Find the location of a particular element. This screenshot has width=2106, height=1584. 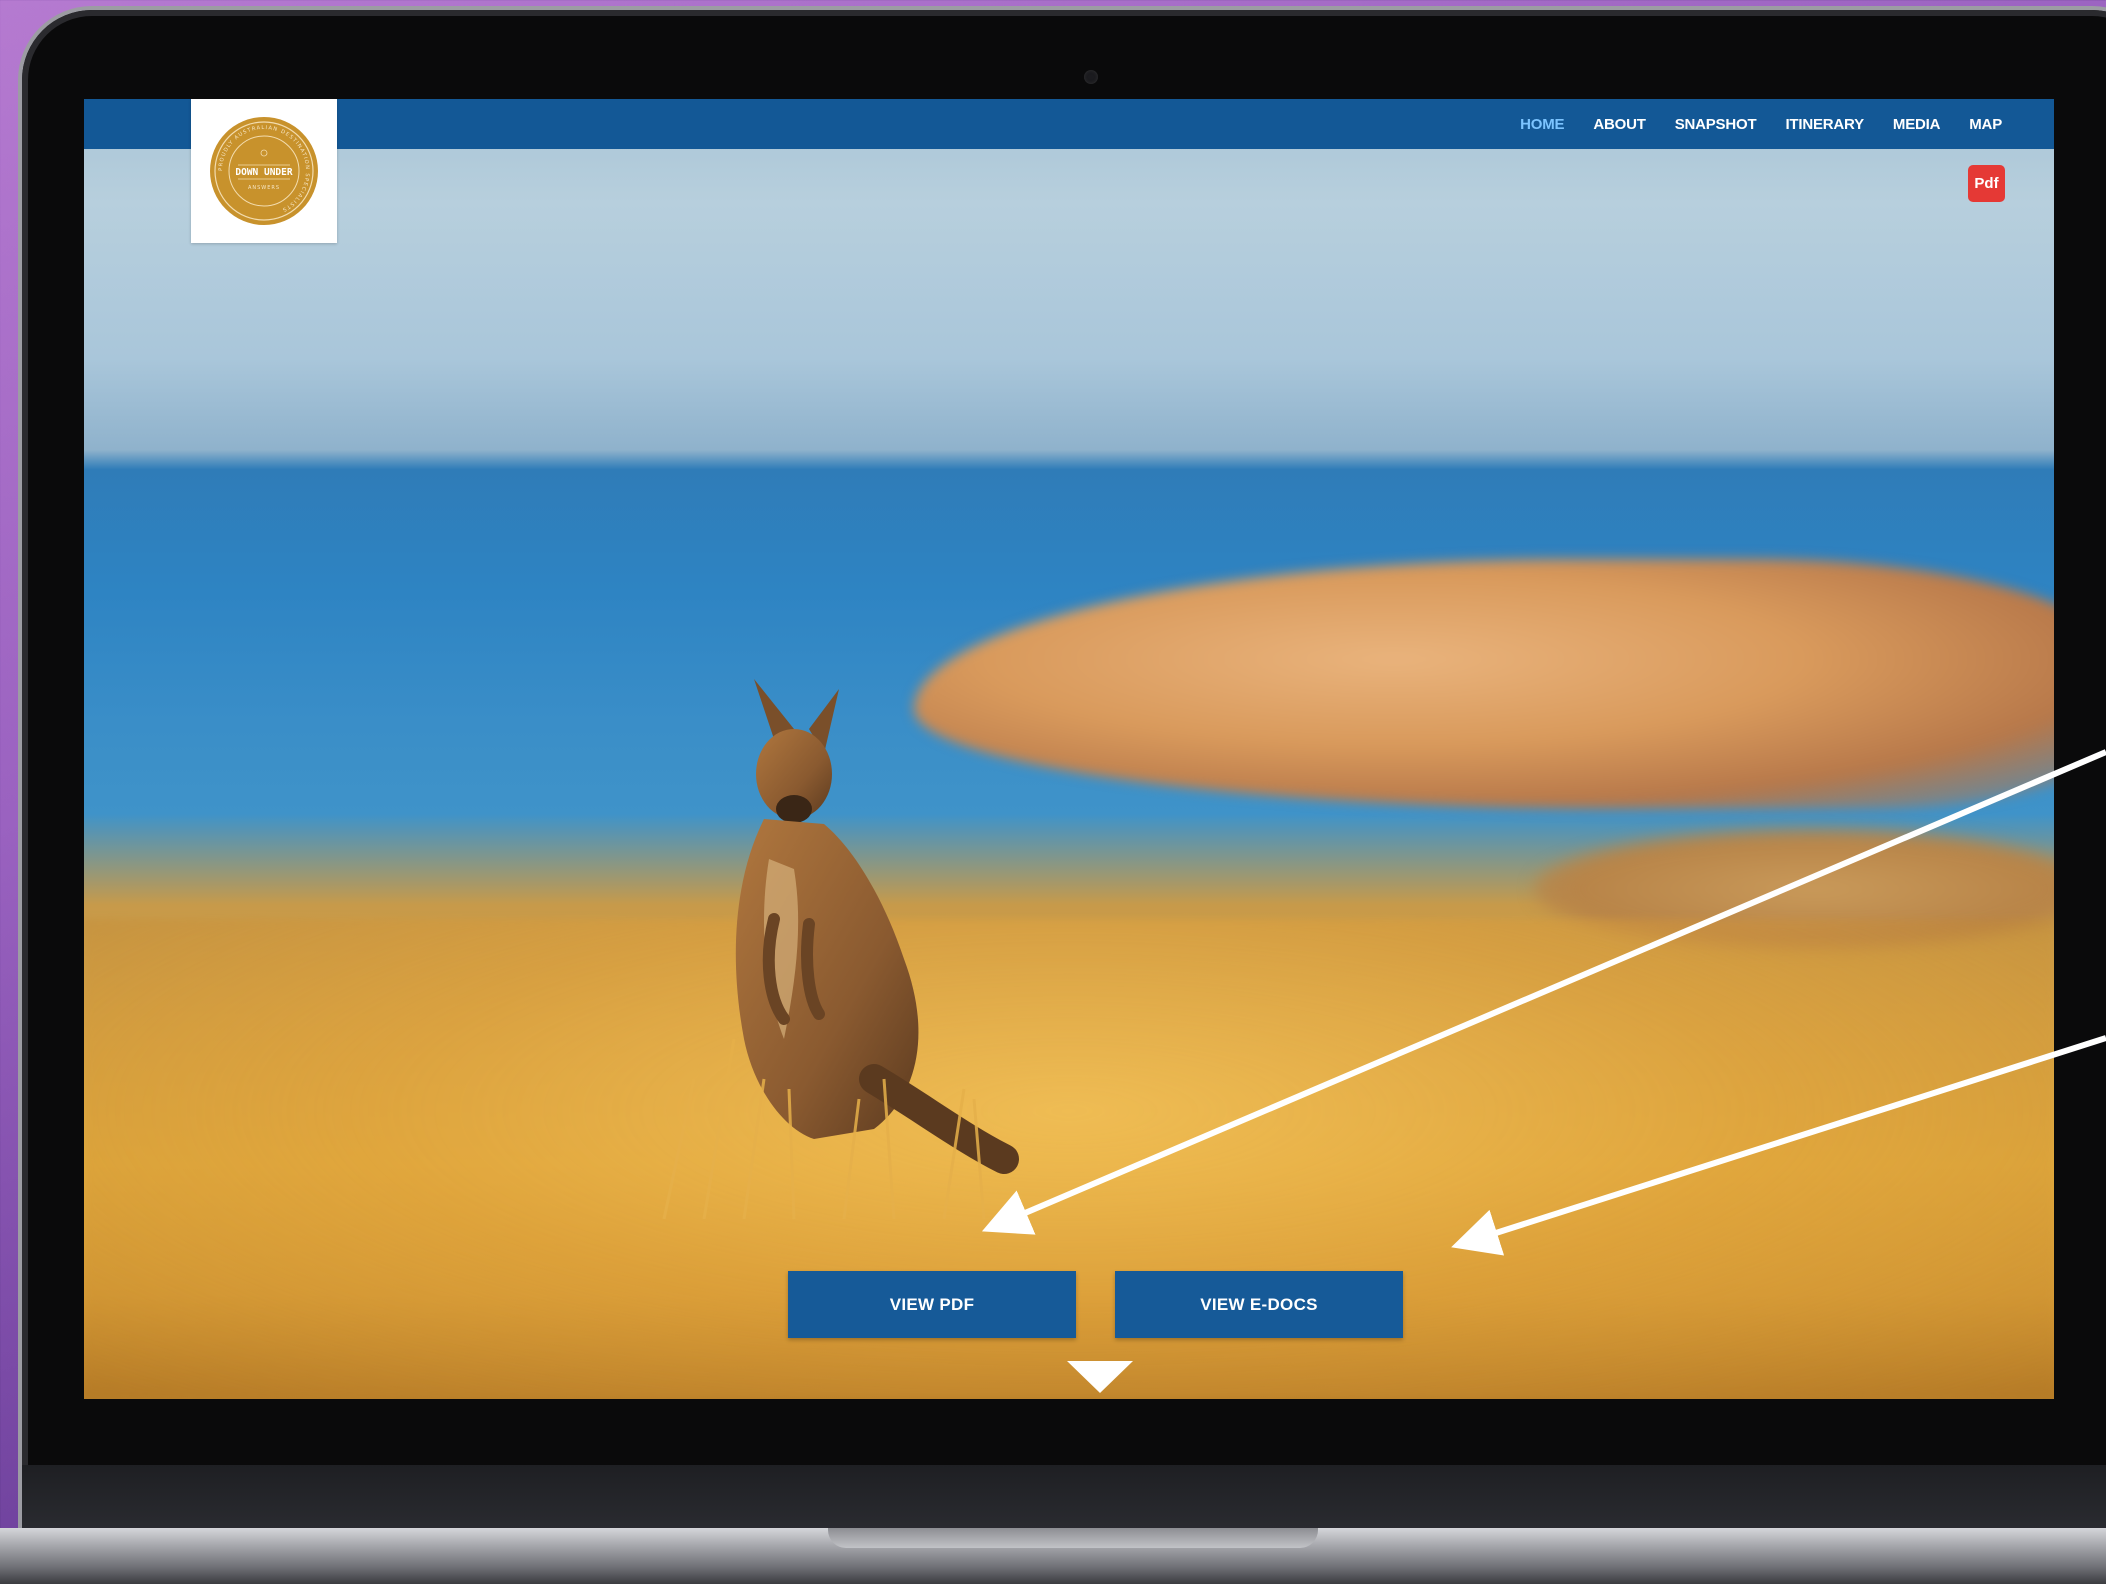

logo-title: DOWN UNDER is located at coordinates (263, 172).